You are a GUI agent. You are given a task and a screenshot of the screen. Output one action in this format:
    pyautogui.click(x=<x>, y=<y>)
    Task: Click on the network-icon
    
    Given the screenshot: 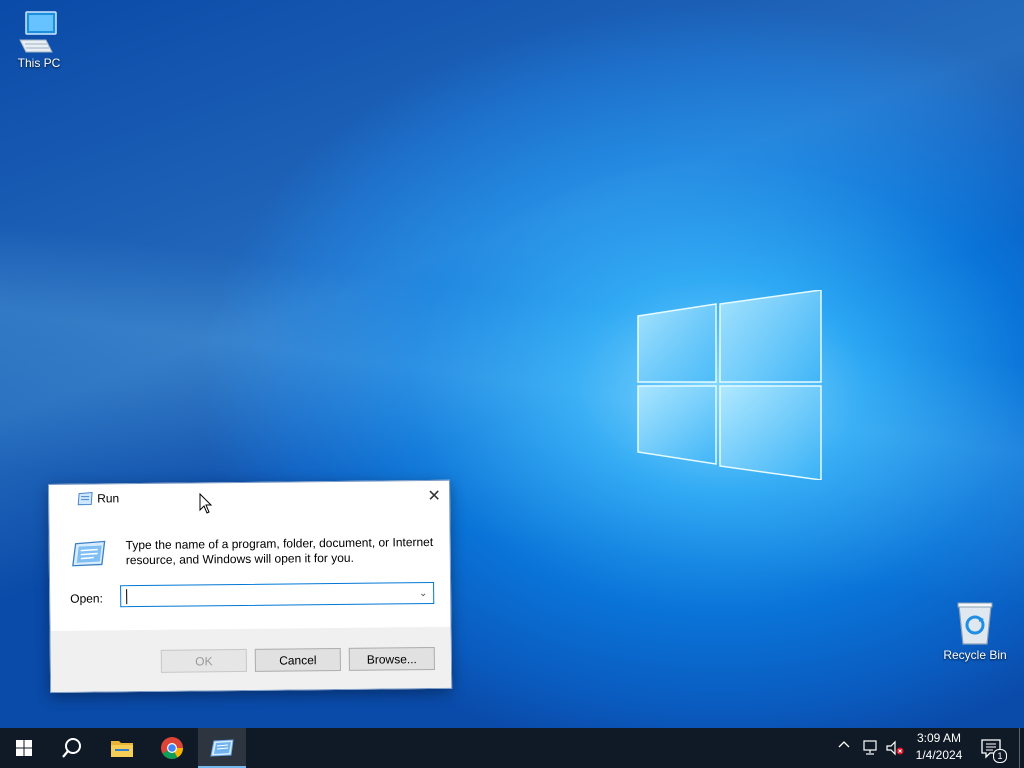 What is the action you would take?
    pyautogui.click(x=871, y=748)
    